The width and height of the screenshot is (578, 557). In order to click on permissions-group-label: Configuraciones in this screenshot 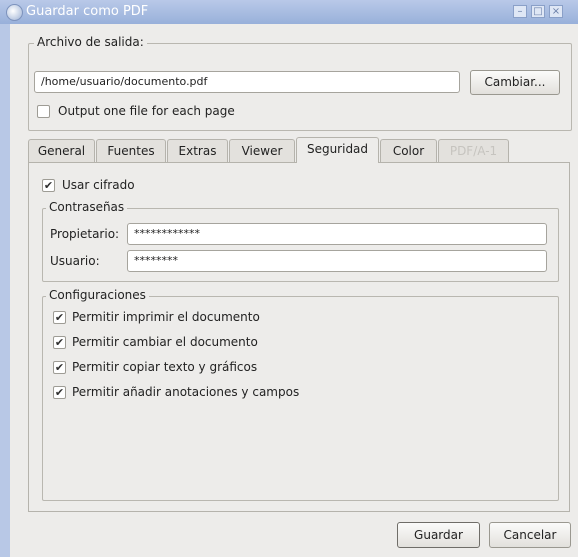, I will do `click(97, 295)`.